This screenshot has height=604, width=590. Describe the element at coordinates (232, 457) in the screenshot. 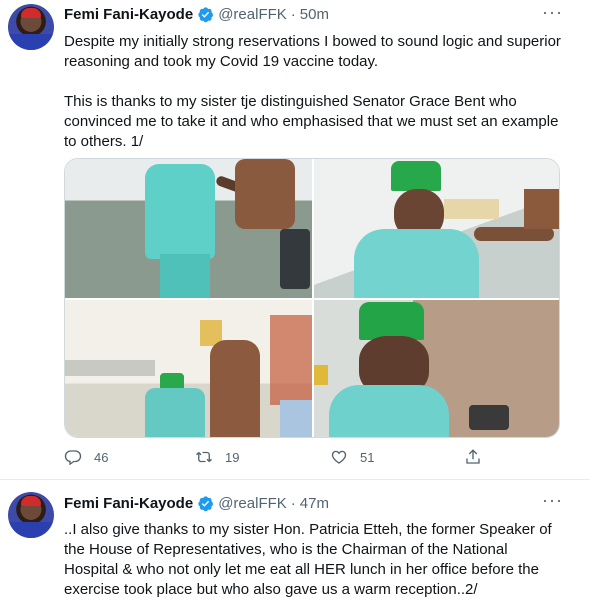

I see `retweet-count: 19` at that location.